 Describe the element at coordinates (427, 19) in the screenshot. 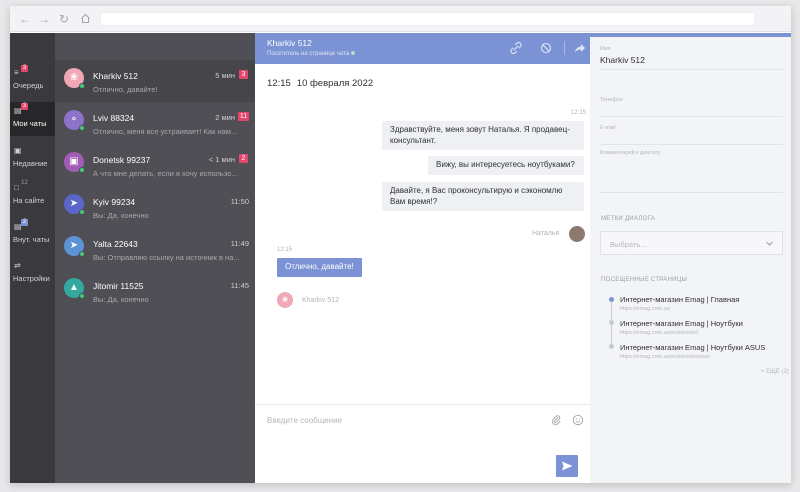

I see `address-bar` at that location.